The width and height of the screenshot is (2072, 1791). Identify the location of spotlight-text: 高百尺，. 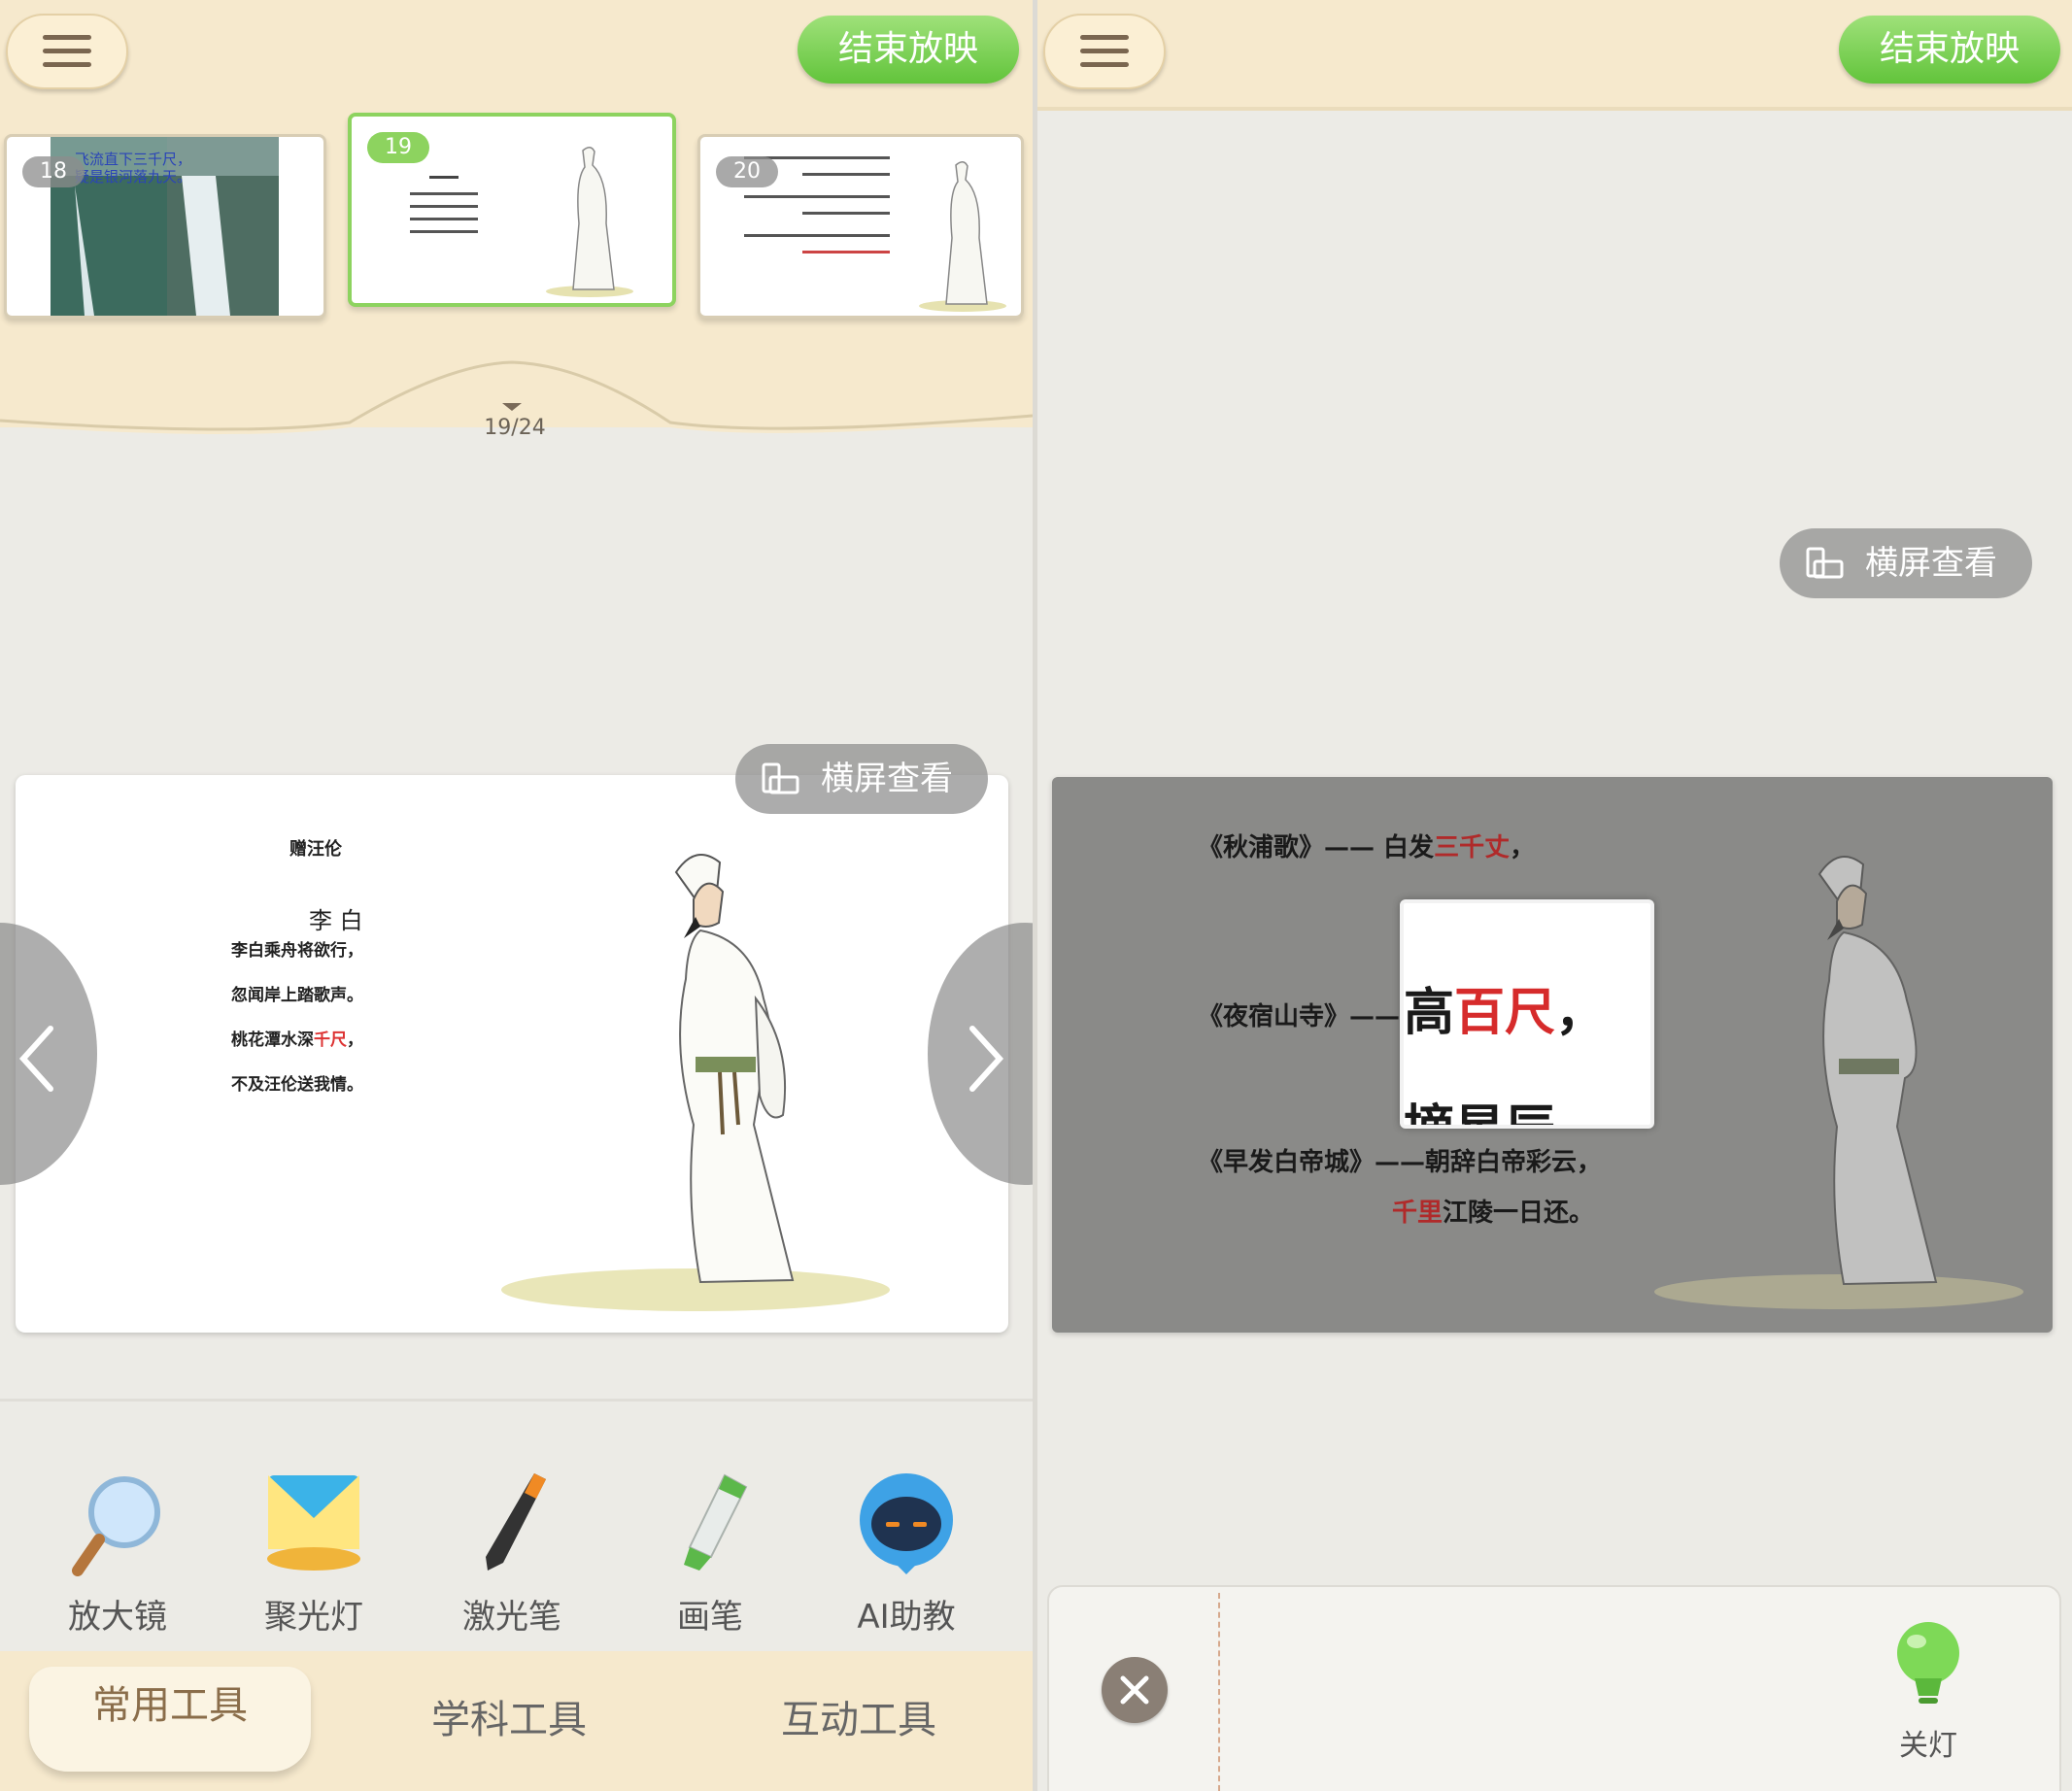
(1505, 1007).